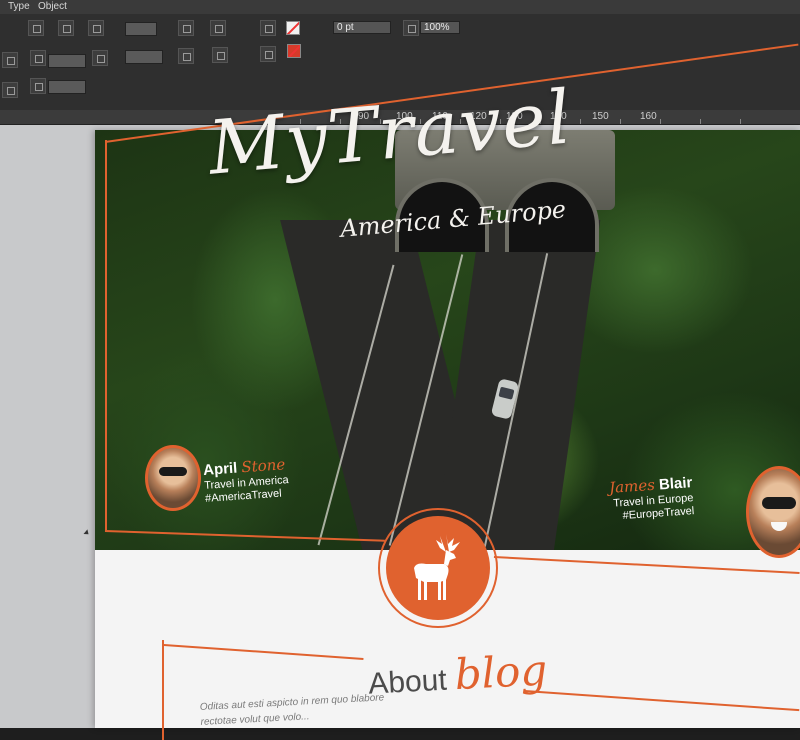 This screenshot has height=740, width=800. Describe the element at coordinates (440, 27) in the screenshot. I see `zoom-field: 100%` at that location.